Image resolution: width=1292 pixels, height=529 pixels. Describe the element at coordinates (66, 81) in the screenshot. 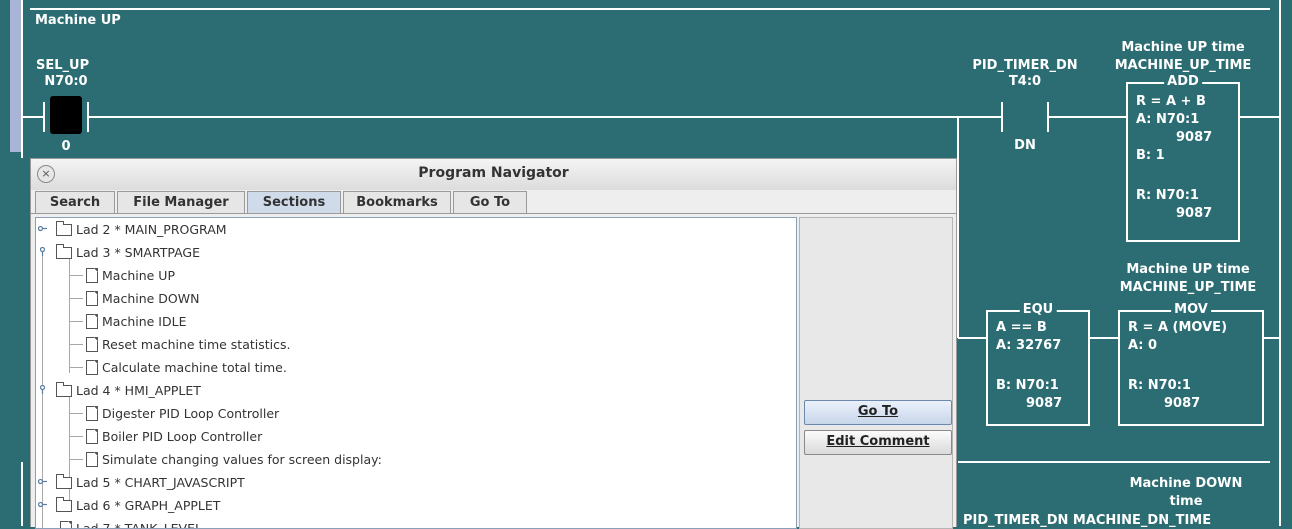

I see `sel-up-address: N70:0` at that location.